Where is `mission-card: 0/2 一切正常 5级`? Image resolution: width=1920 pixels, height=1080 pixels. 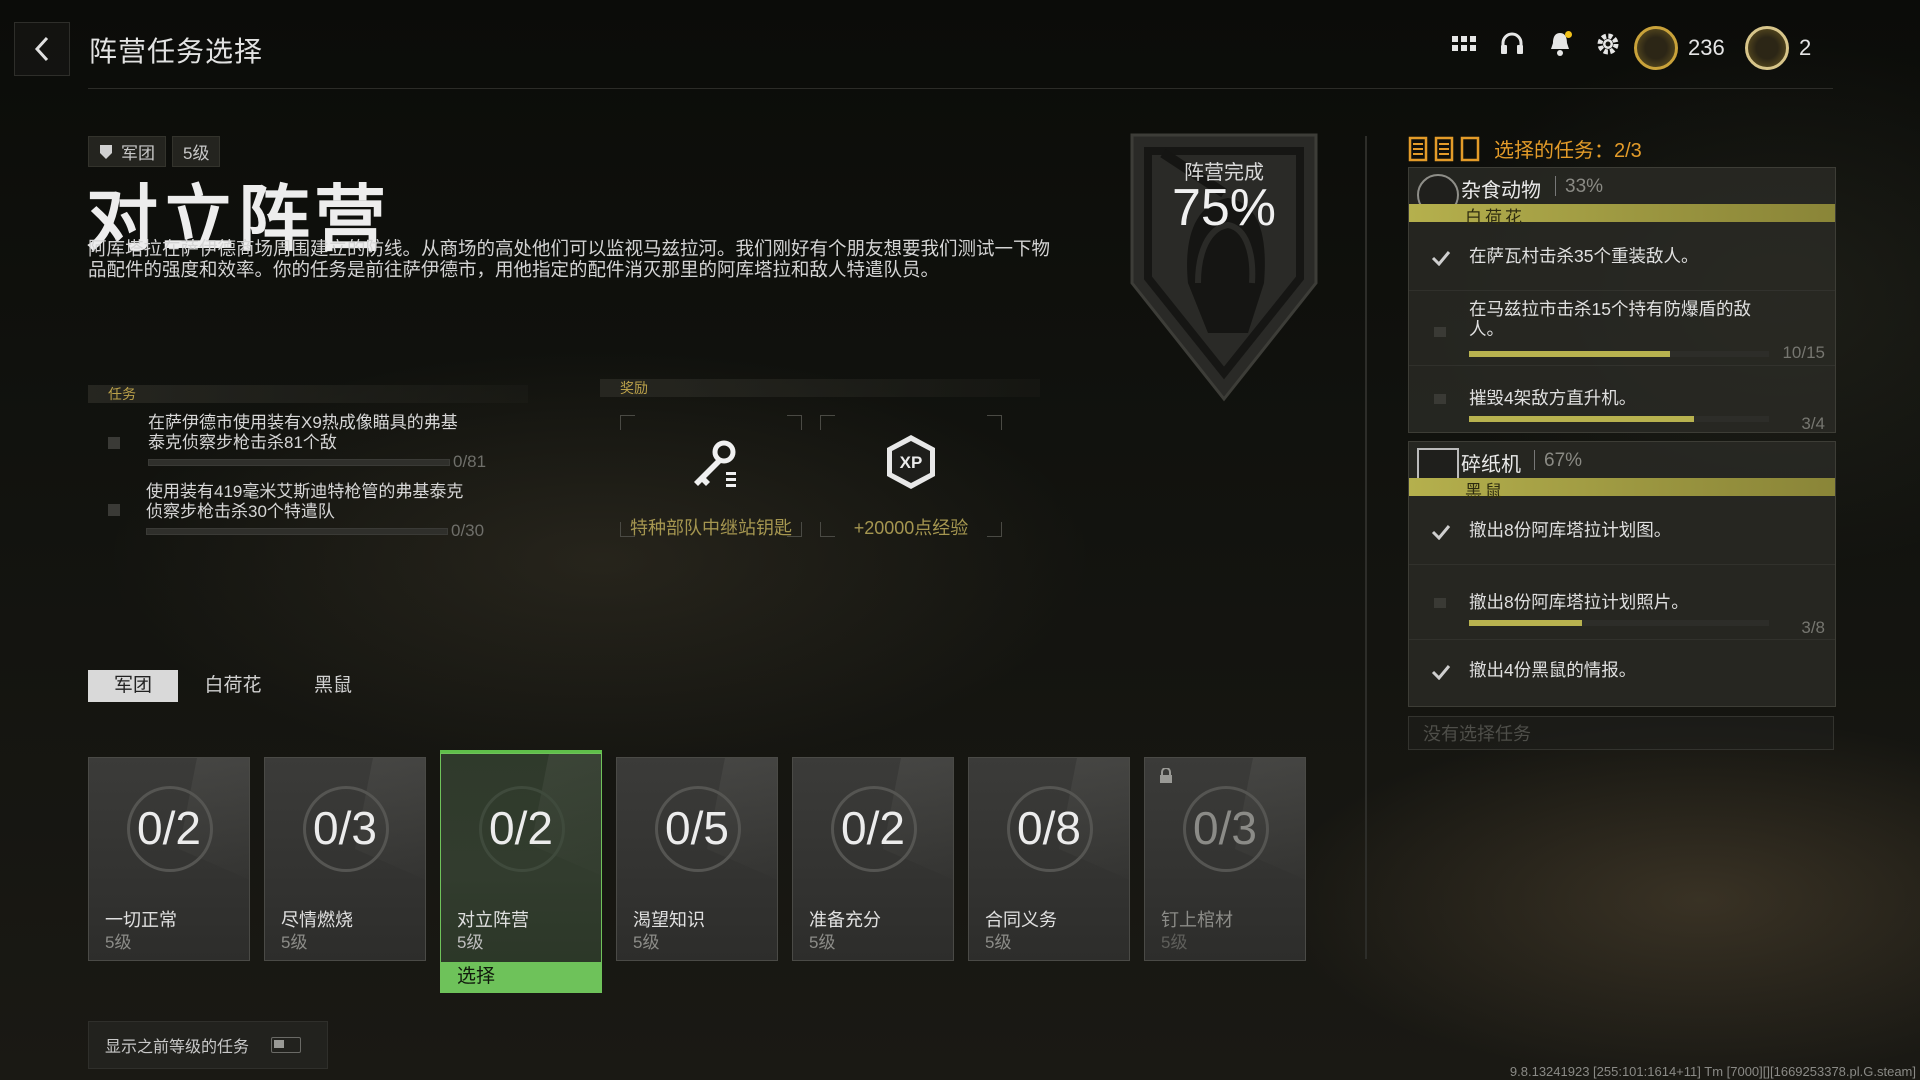 mission-card: 0/2 一切正常 5级 is located at coordinates (169, 859).